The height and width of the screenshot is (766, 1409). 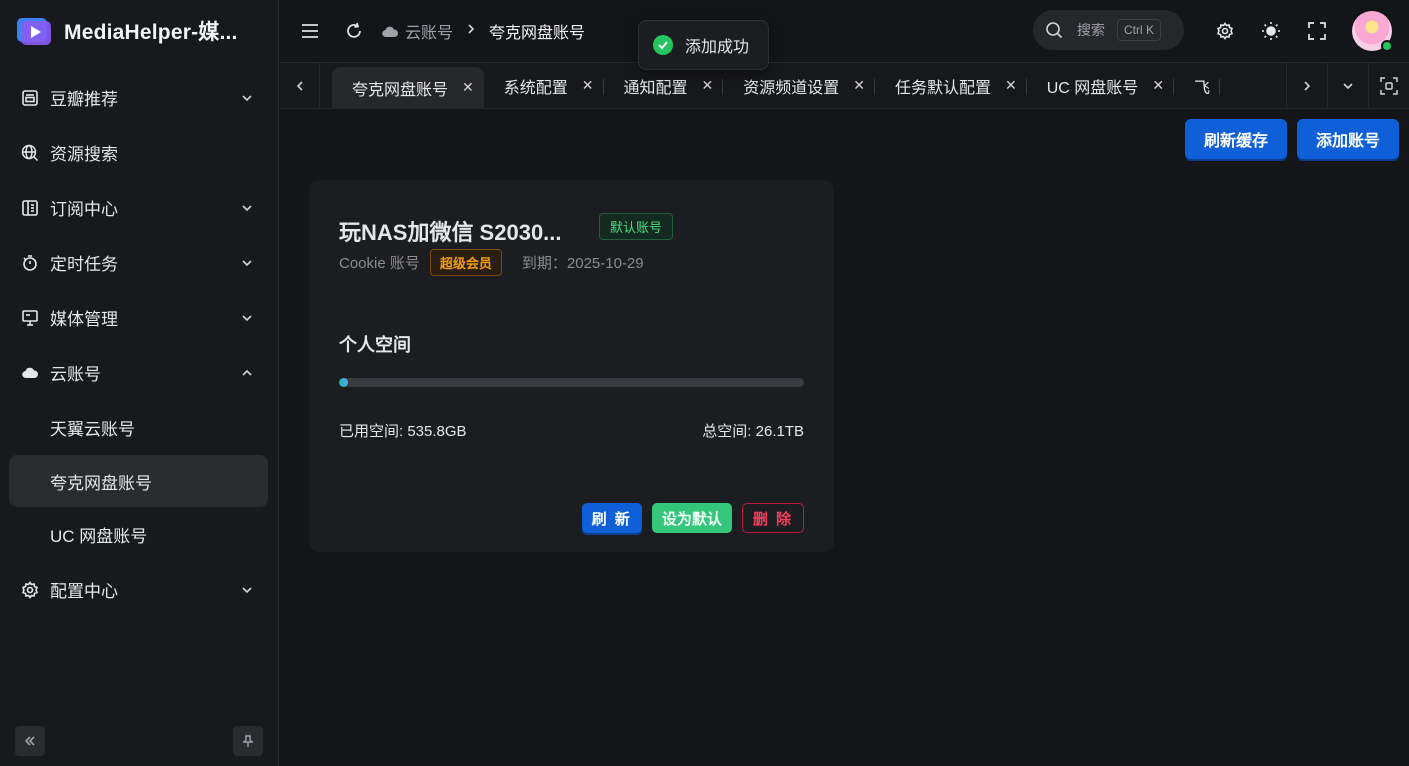 What do you see at coordinates (717, 47) in the screenshot?
I see `toast-message: 添加成功` at bounding box center [717, 47].